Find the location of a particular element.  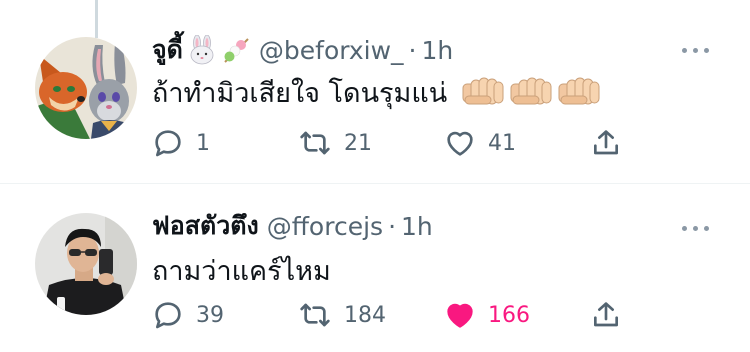

reply-count: 39 is located at coordinates (210, 315).